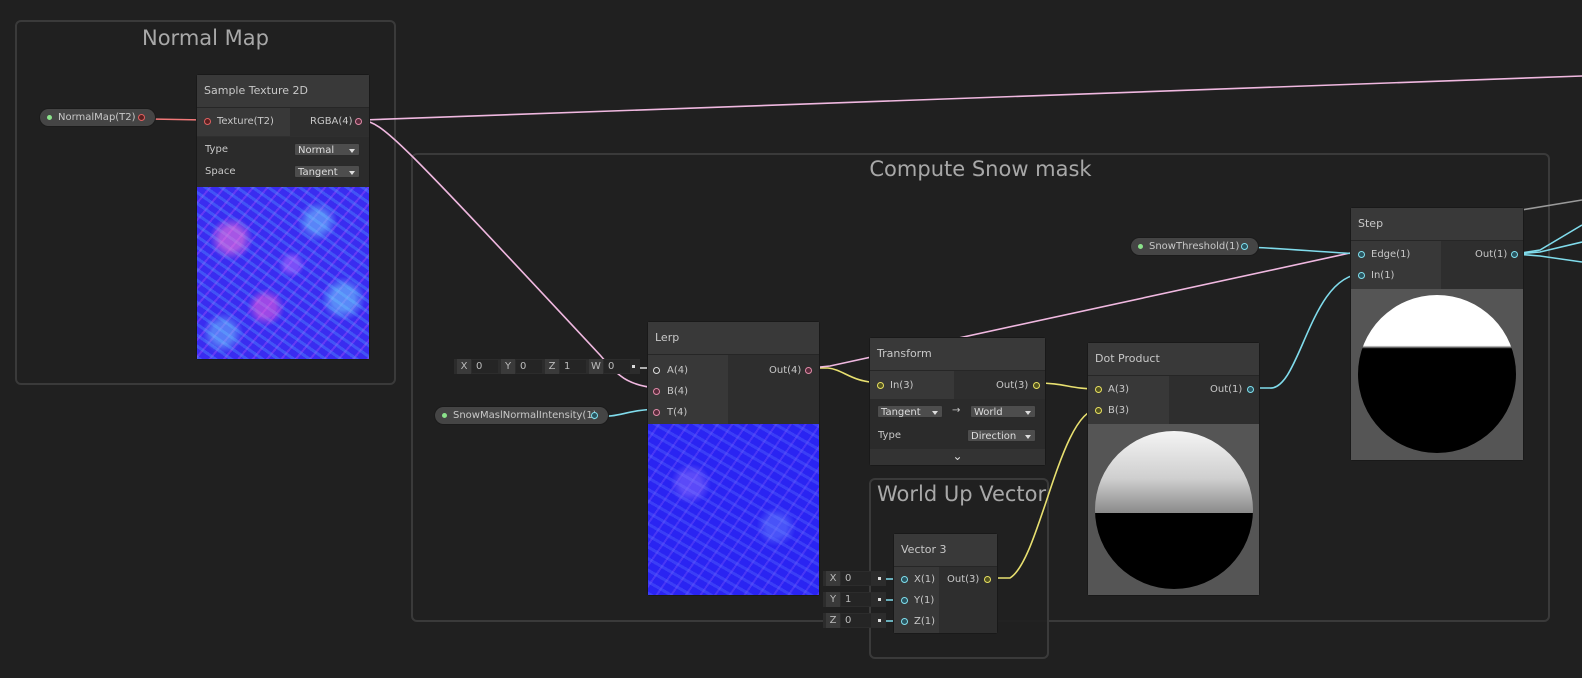  What do you see at coordinates (904, 579) in the screenshot?
I see `vector3-x-port` at bounding box center [904, 579].